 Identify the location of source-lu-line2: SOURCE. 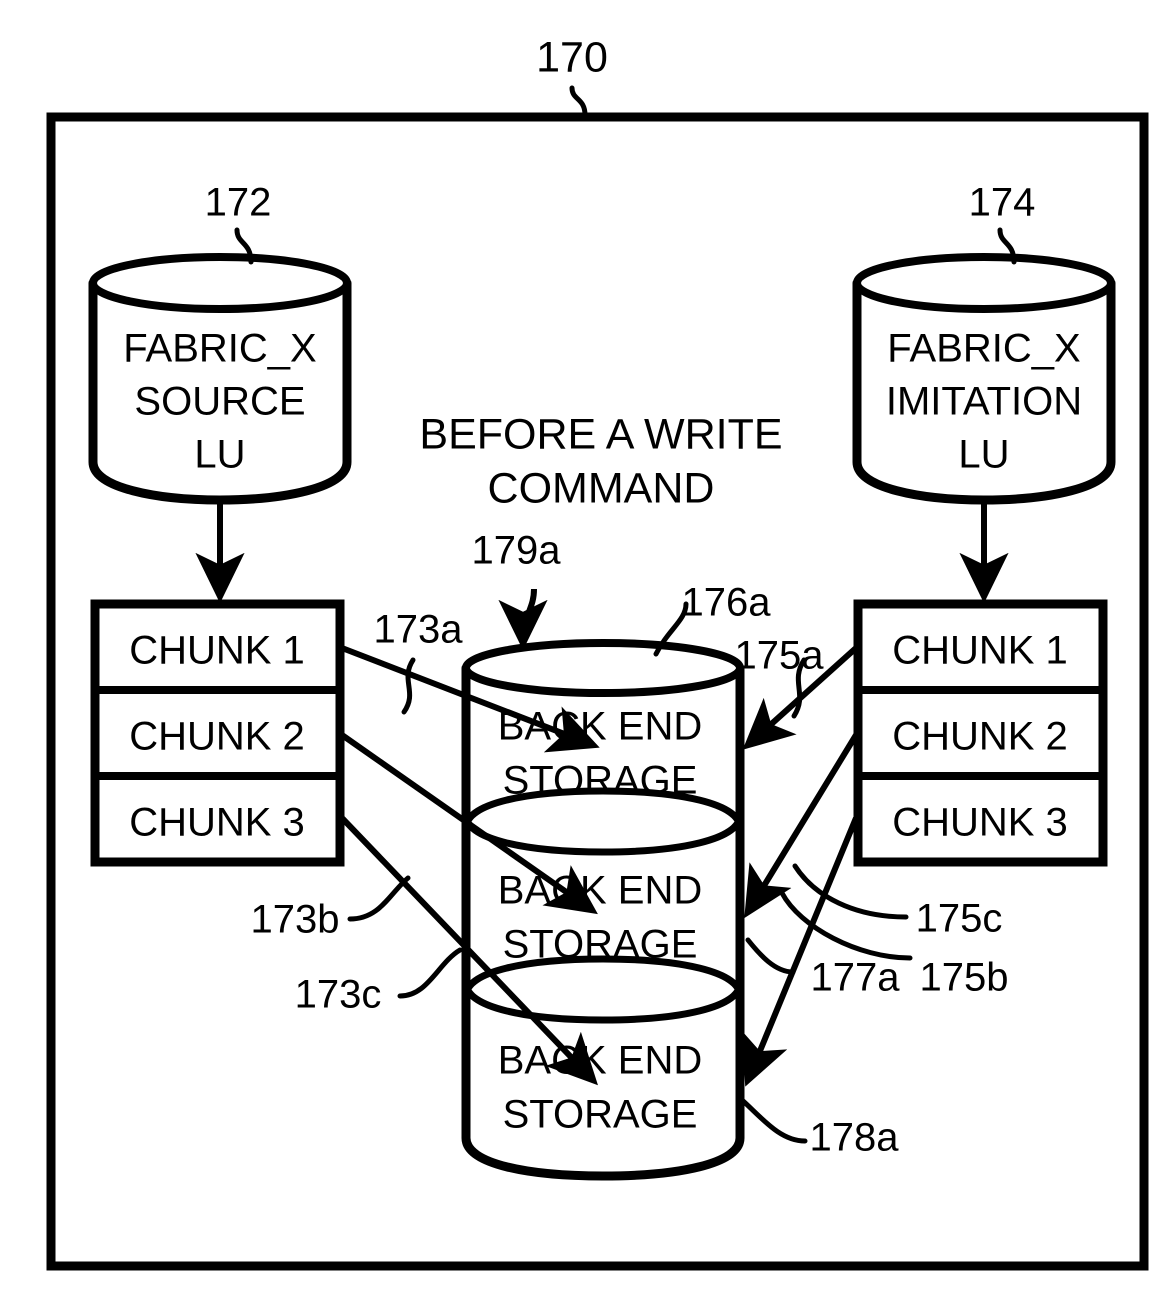
(219, 402).